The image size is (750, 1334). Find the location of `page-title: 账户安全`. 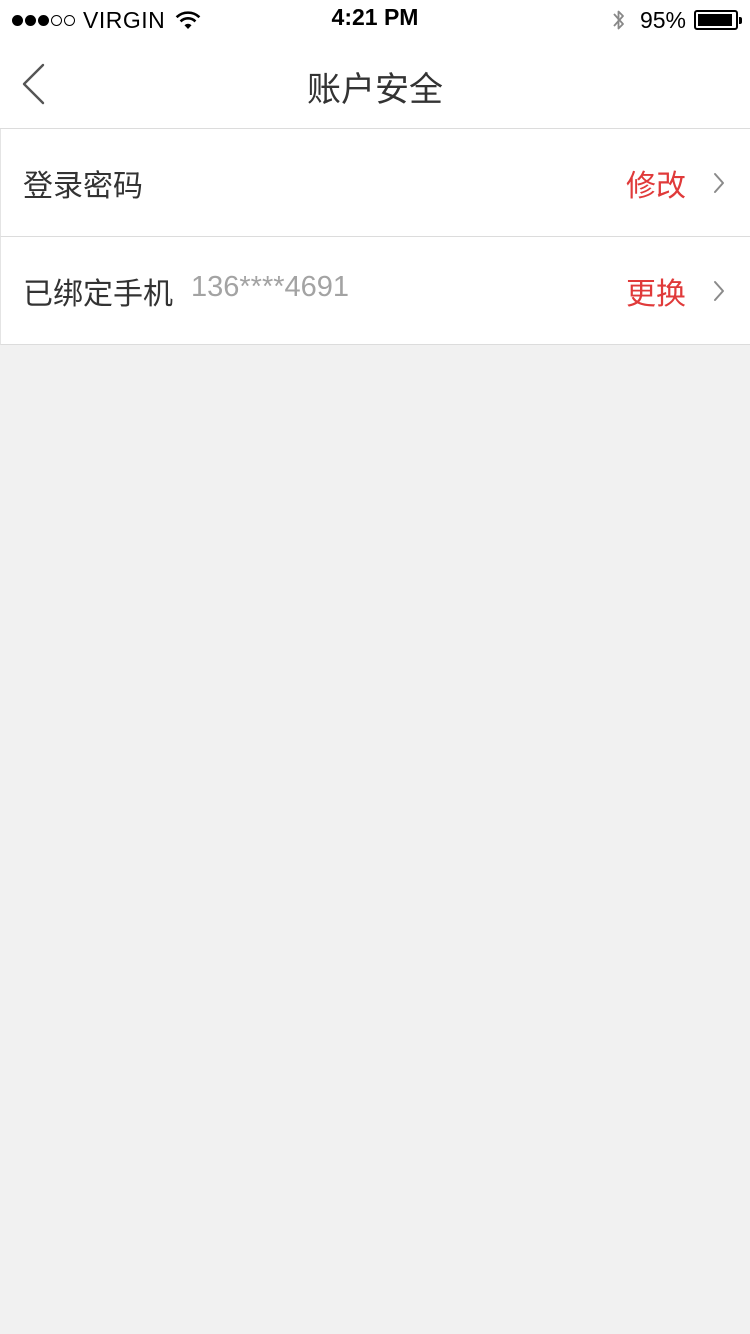

page-title: 账户安全 is located at coordinates (375, 90).